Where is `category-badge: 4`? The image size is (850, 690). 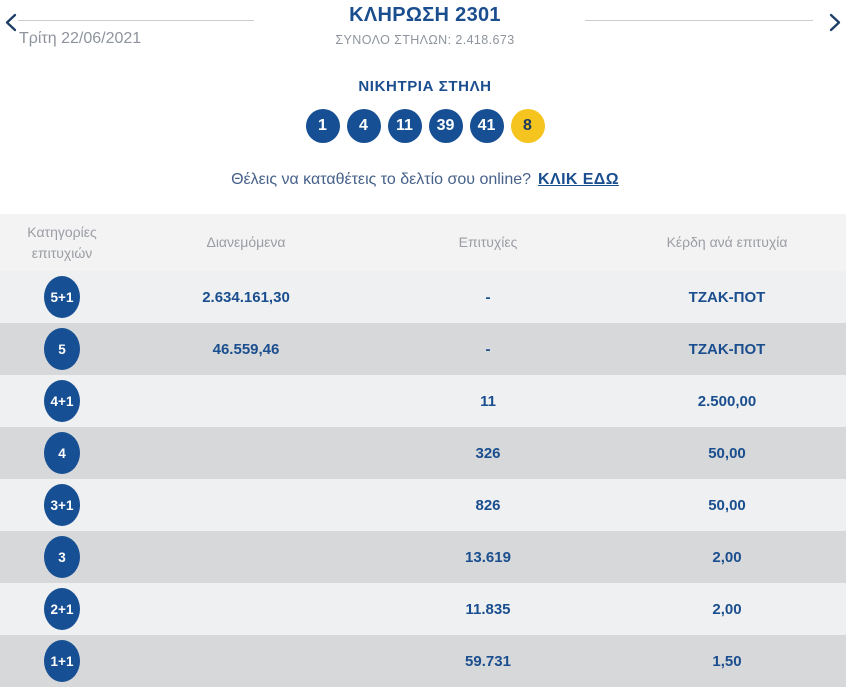 category-badge: 4 is located at coordinates (62, 453).